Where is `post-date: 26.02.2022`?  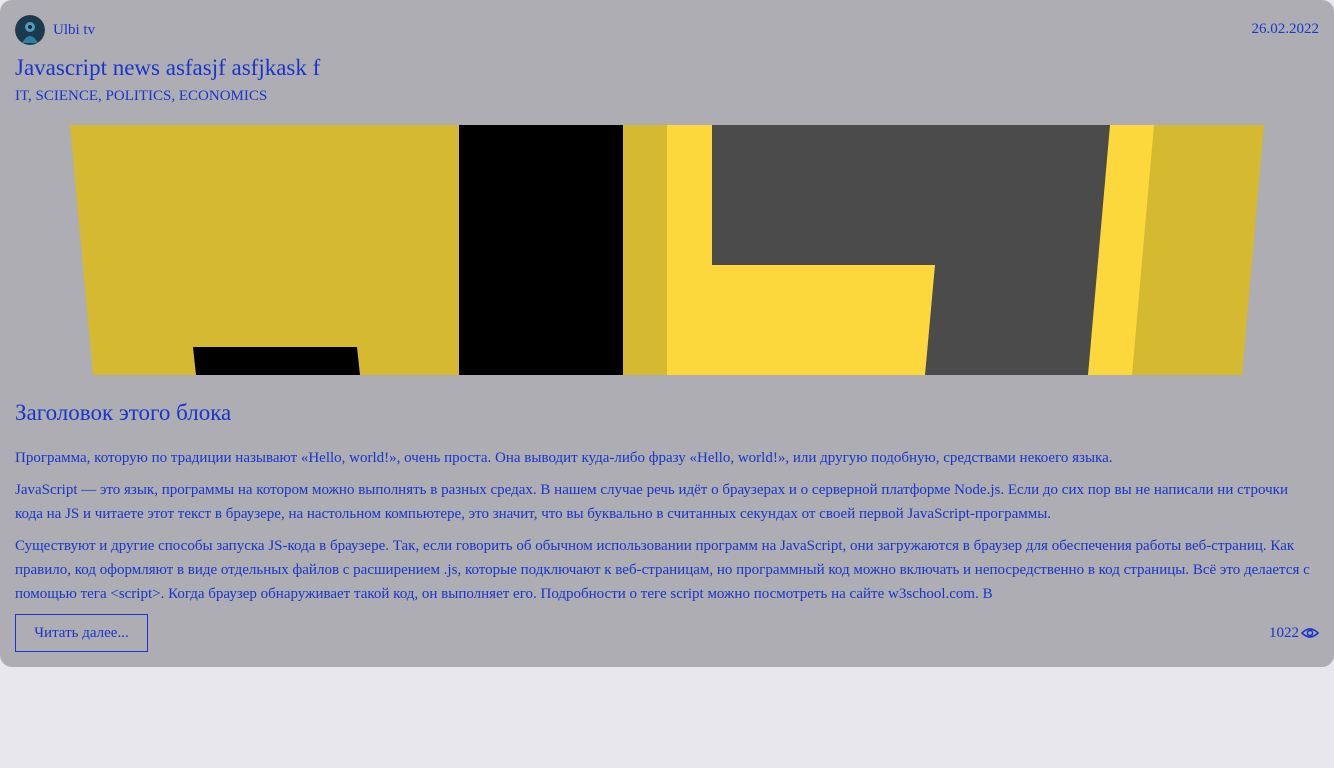
post-date: 26.02.2022 is located at coordinates (1285, 29).